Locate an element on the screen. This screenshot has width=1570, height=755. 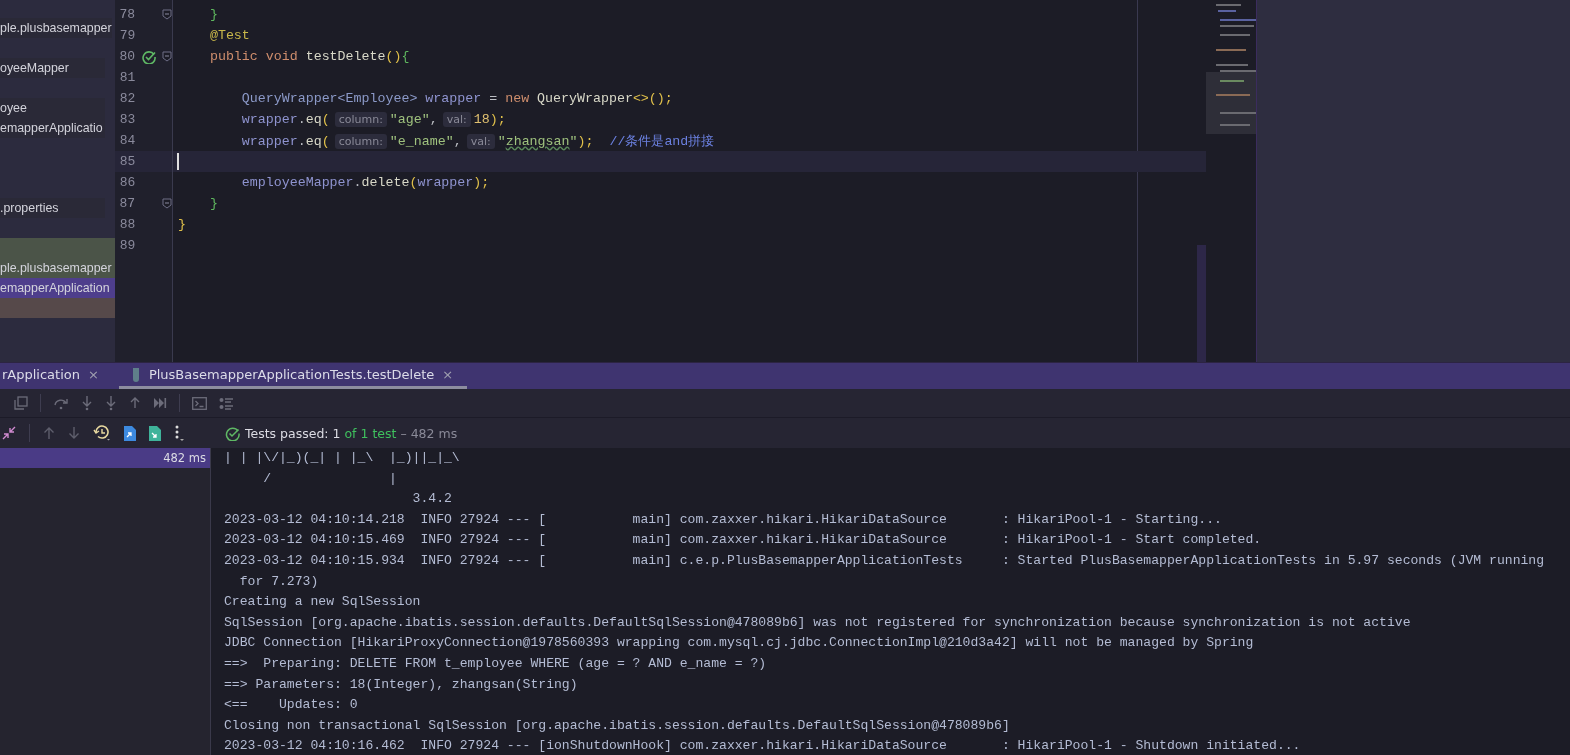
console-line: | | |\/|_)(_| | |_\ |_)||_|_\ is located at coordinates (342, 458).